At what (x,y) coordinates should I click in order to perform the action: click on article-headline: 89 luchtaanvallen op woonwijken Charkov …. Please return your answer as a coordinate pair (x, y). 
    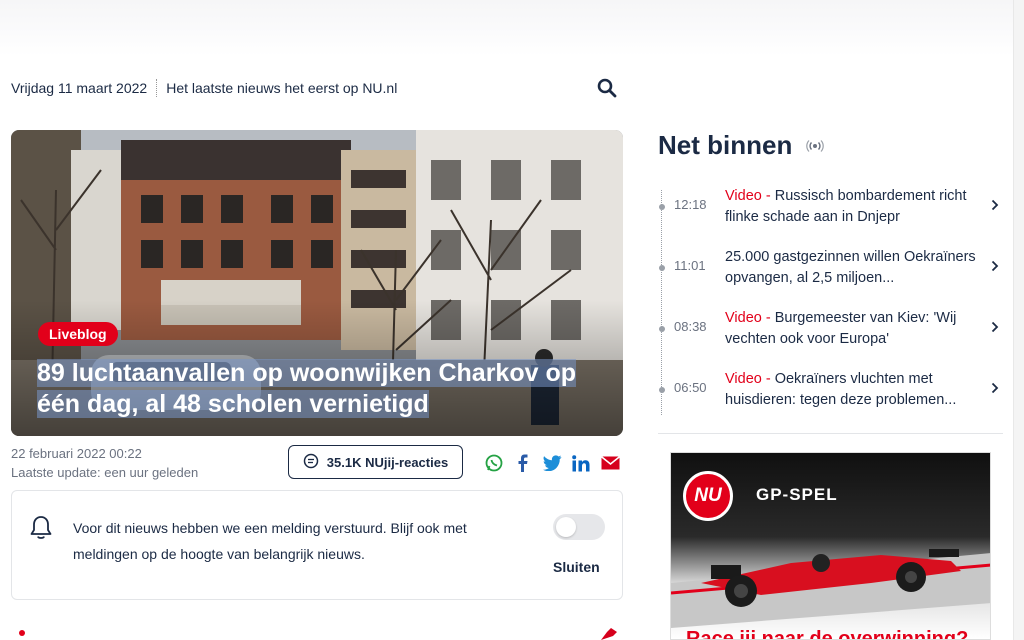
    Looking at the image, I should click on (317, 389).